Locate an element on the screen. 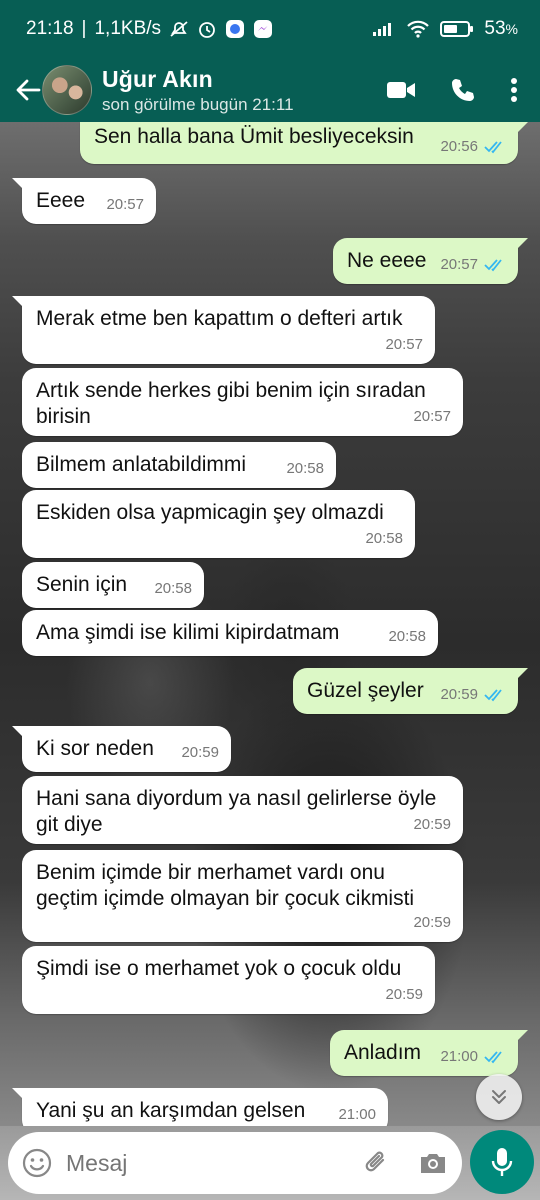 This screenshot has height=1200, width=540. message-time: 20:56 is located at coordinates (459, 146).